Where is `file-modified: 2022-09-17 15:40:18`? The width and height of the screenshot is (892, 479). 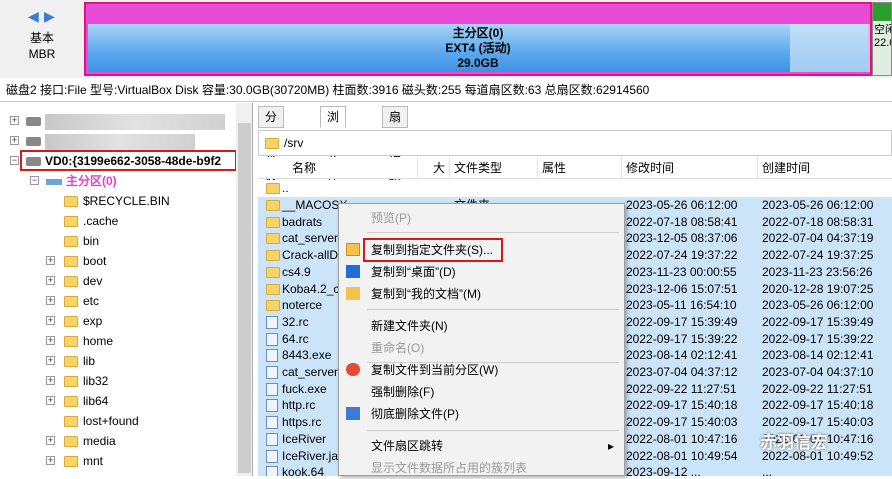 file-modified: 2022-09-17 15:40:18 is located at coordinates (682, 405).